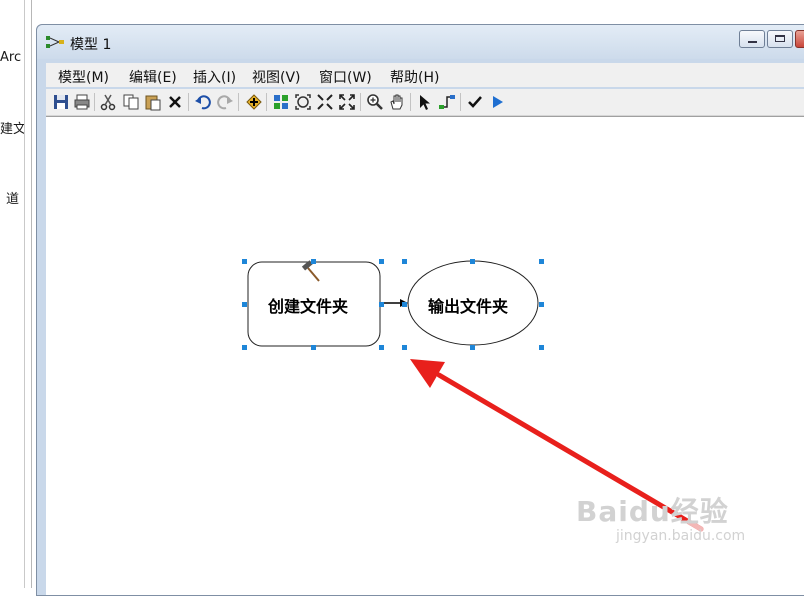  Describe the element at coordinates (11, 57) in the screenshot. I see `background-text-1: Arc` at that location.